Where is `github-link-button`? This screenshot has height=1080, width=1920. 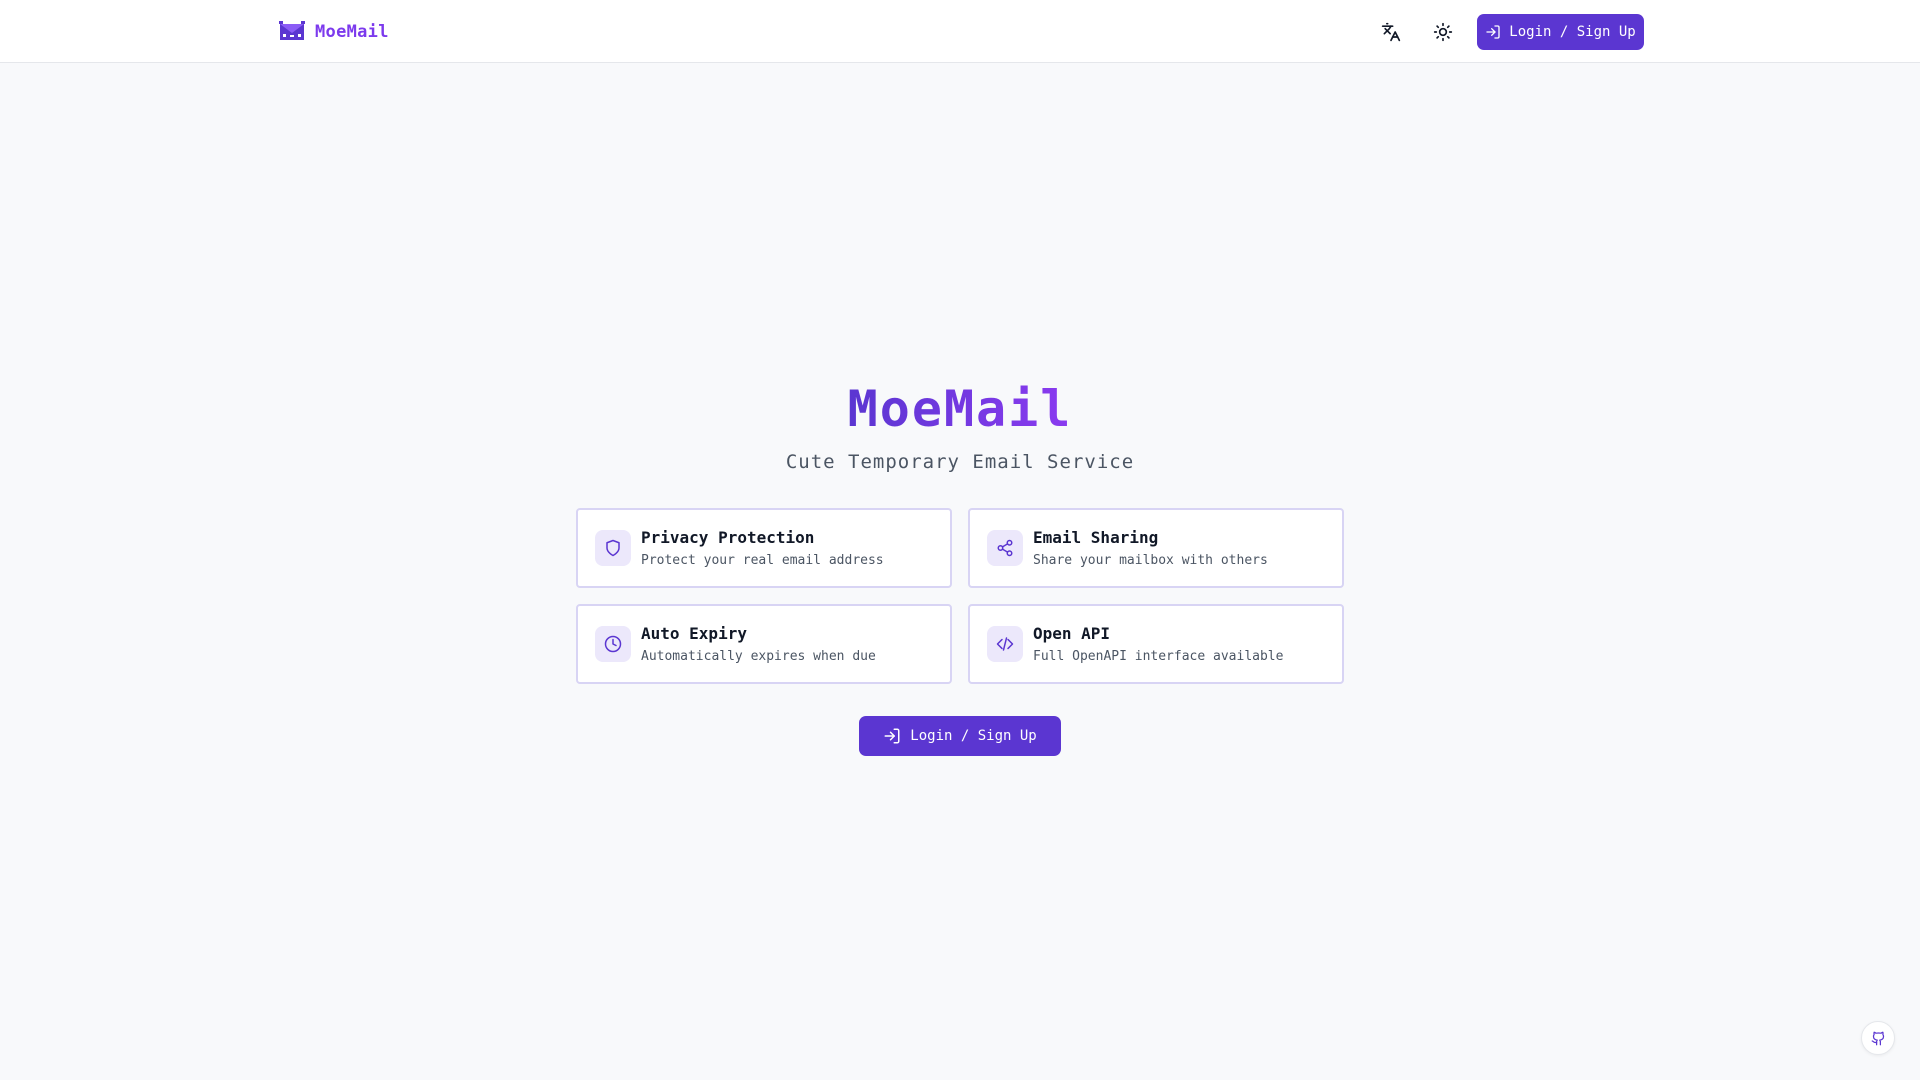 github-link-button is located at coordinates (1878, 1038).